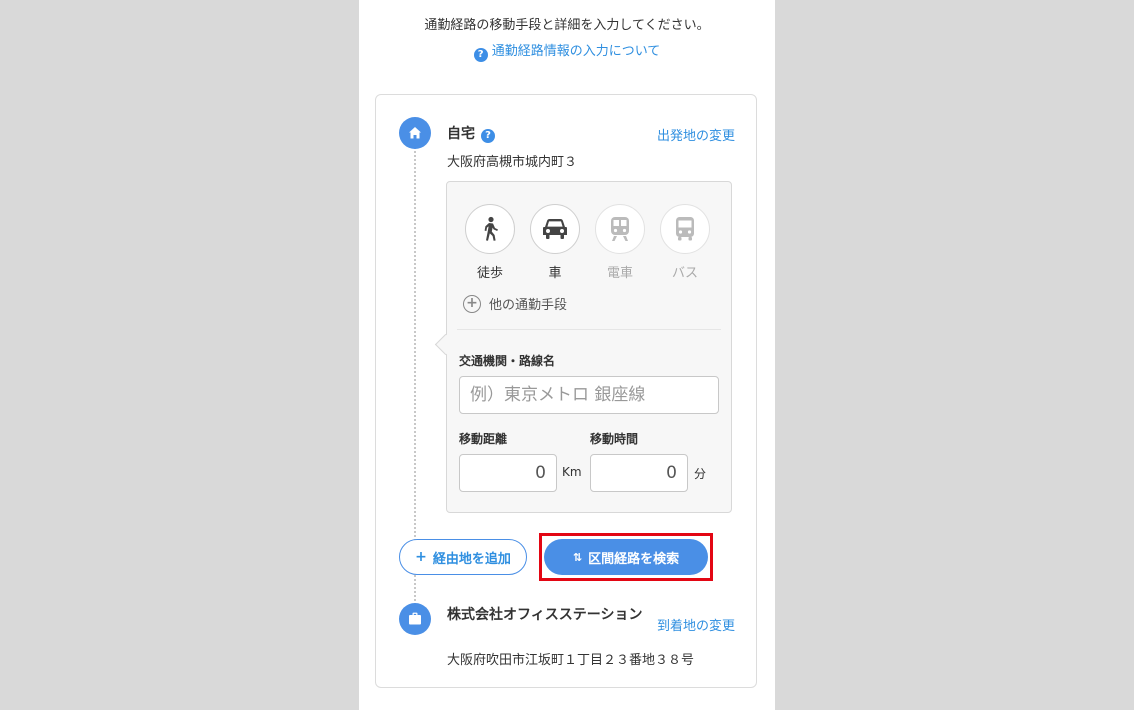 This screenshot has width=1134, height=710. Describe the element at coordinates (614, 439) in the screenshot. I see `duration-label: 移動時間` at that location.